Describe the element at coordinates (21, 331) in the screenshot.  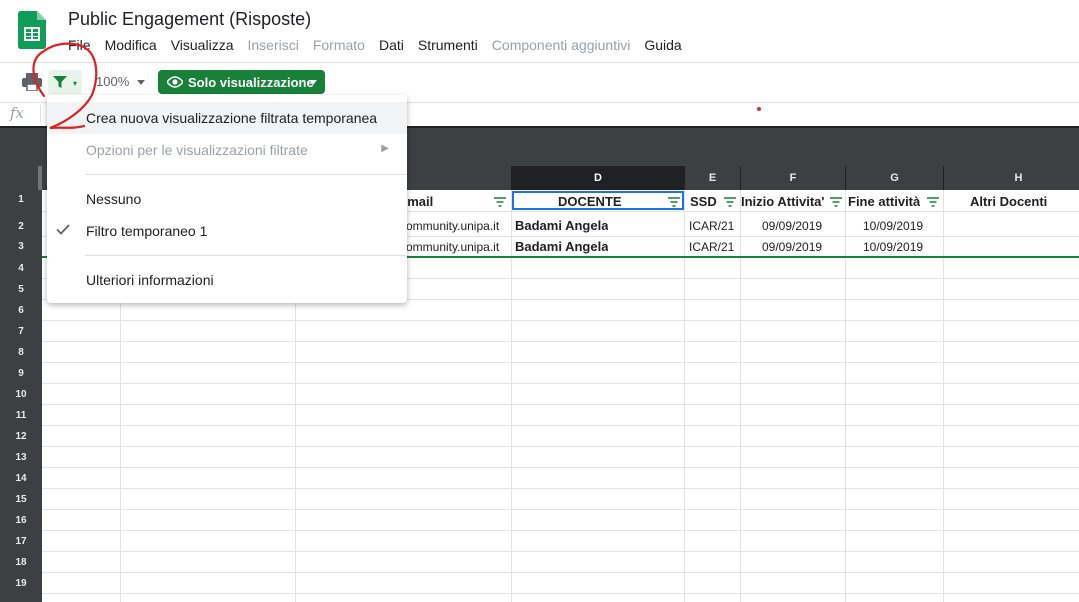
I see `row-header: 7` at that location.